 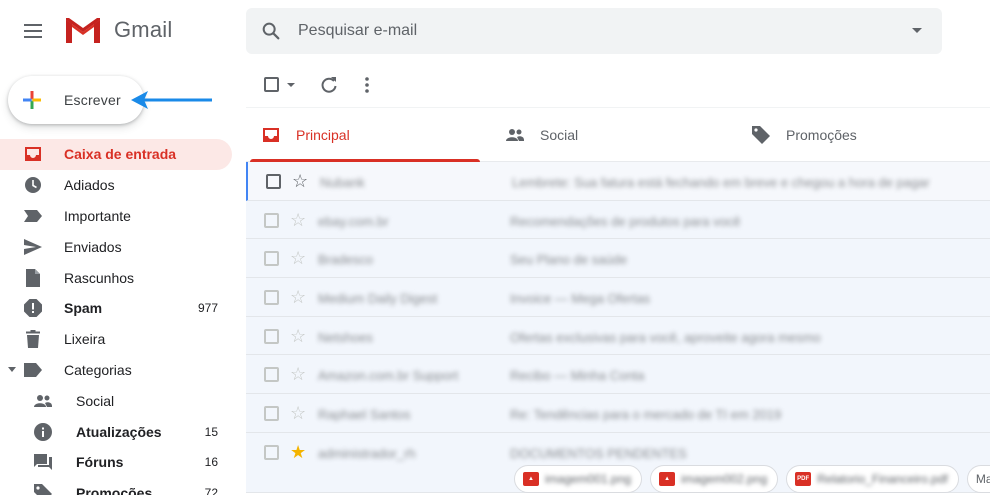 What do you see at coordinates (298, 452) in the screenshot?
I see `star-icon: ★` at bounding box center [298, 452].